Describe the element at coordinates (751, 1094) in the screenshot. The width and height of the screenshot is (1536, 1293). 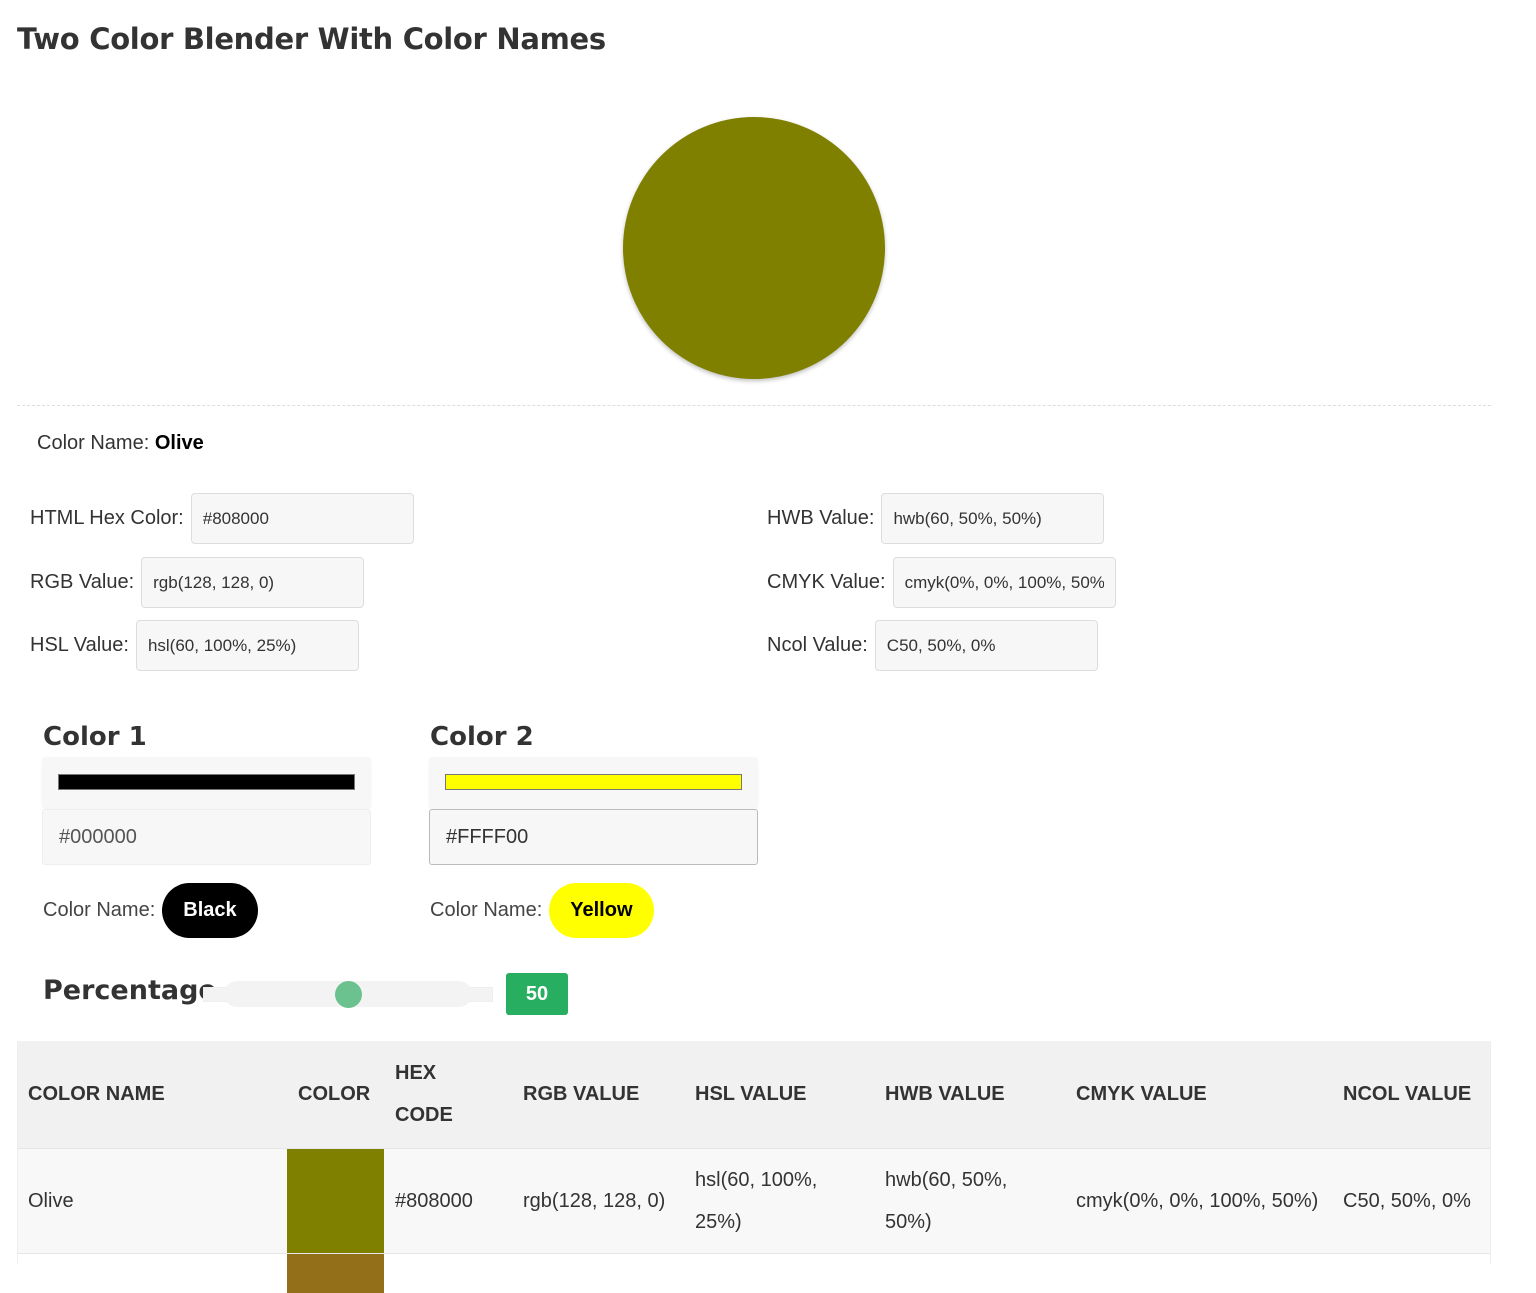
I see `header-hsl: HSL VALUE` at that location.